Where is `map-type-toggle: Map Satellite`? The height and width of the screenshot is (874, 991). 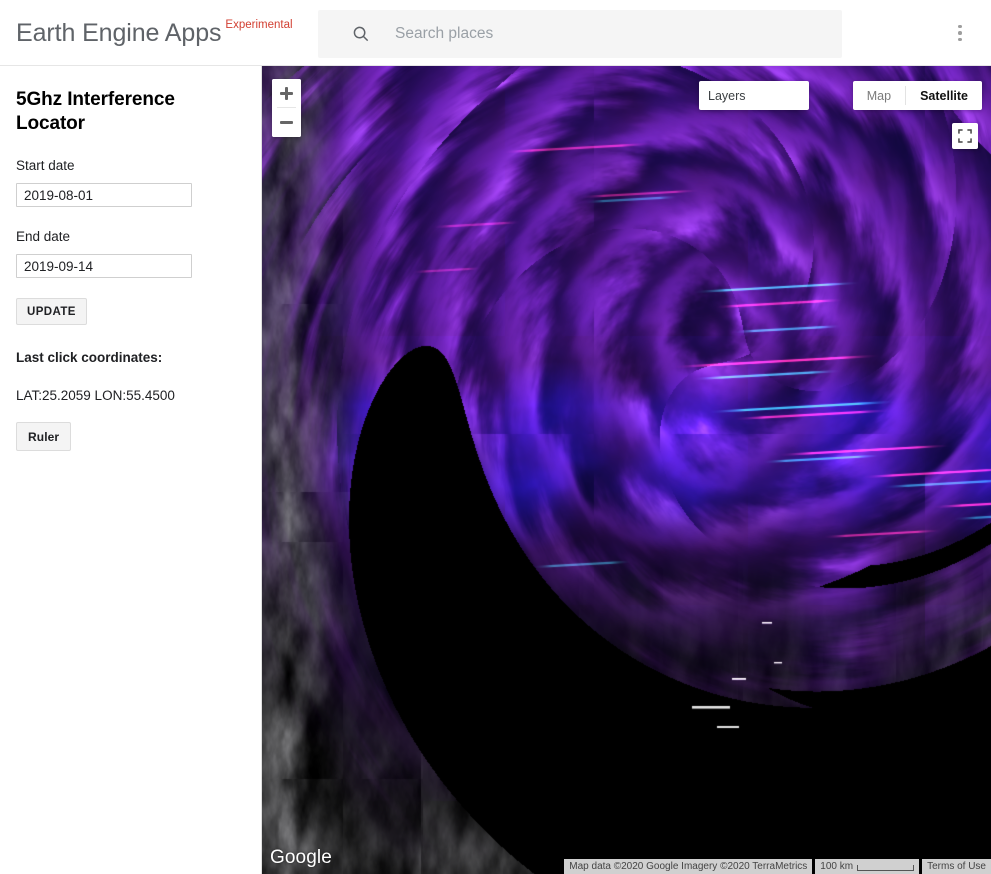
map-type-toggle: Map Satellite is located at coordinates (917, 95).